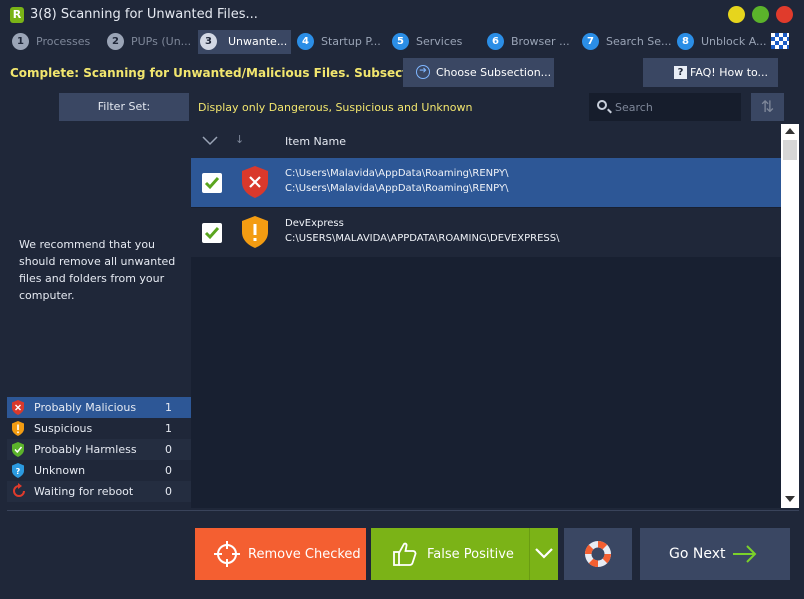 This screenshot has height=599, width=804. What do you see at coordinates (790, 316) in the screenshot?
I see `vertical-scrollbar` at bounding box center [790, 316].